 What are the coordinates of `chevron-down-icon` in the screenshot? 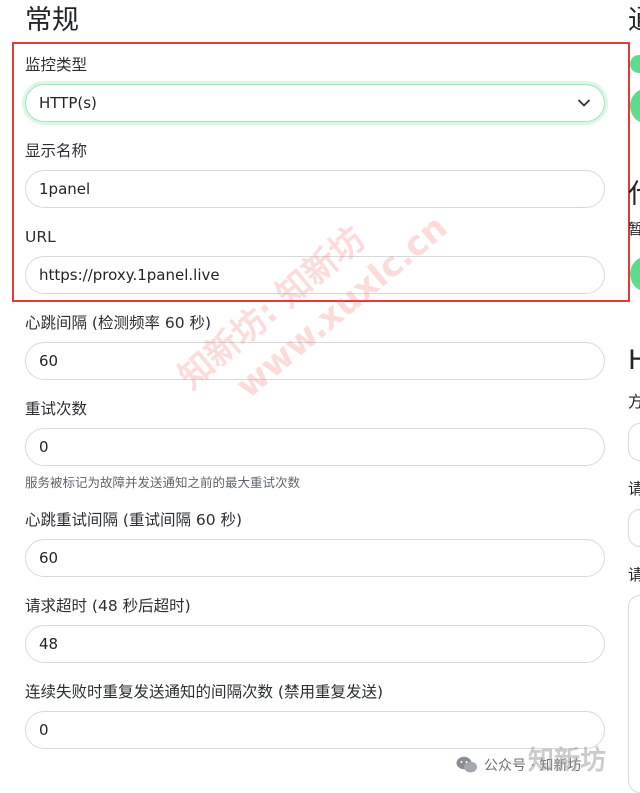 It's located at (584, 103).